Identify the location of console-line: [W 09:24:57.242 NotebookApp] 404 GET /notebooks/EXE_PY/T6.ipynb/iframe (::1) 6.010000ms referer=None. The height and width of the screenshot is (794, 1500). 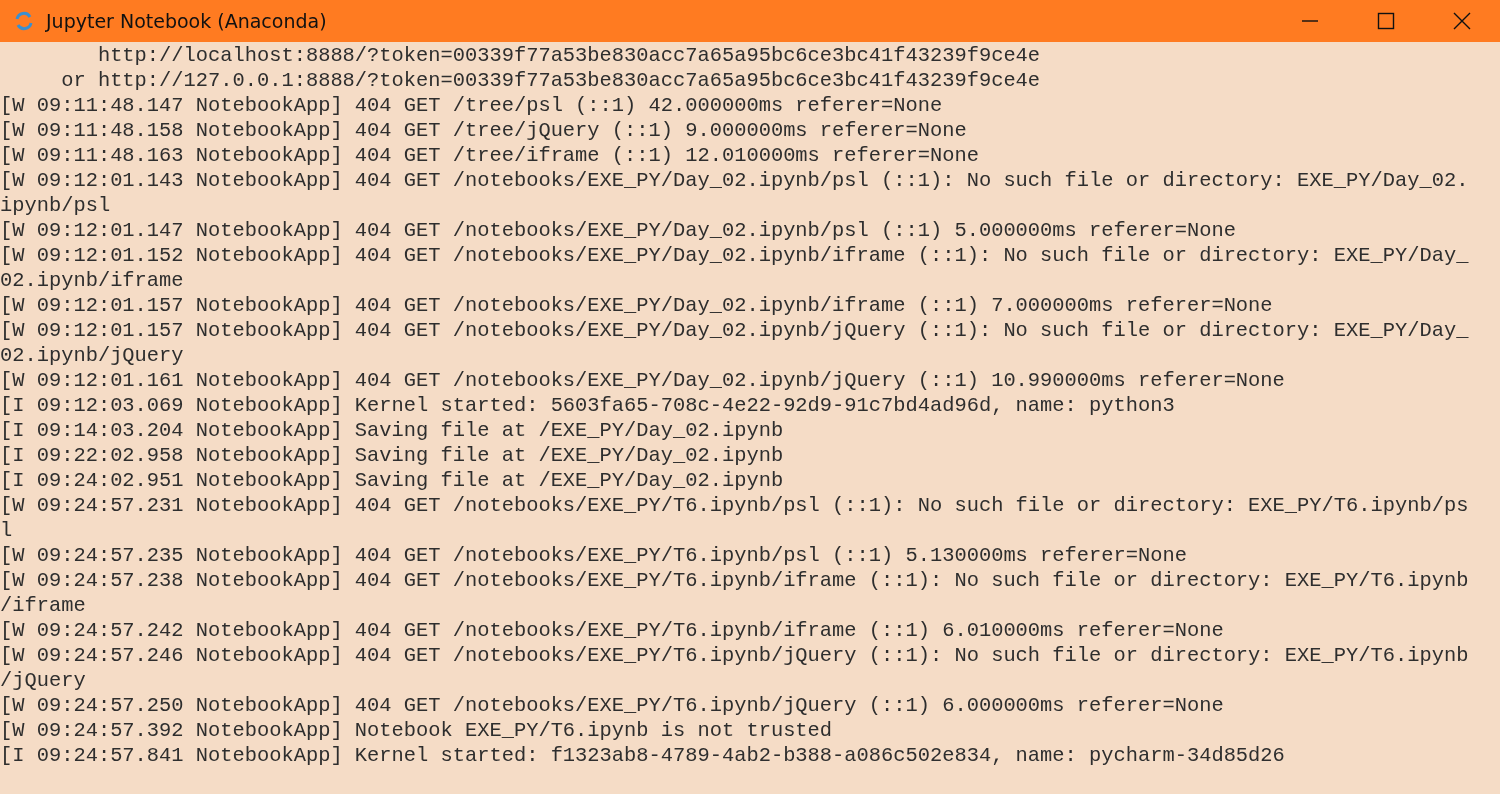
(612, 630).